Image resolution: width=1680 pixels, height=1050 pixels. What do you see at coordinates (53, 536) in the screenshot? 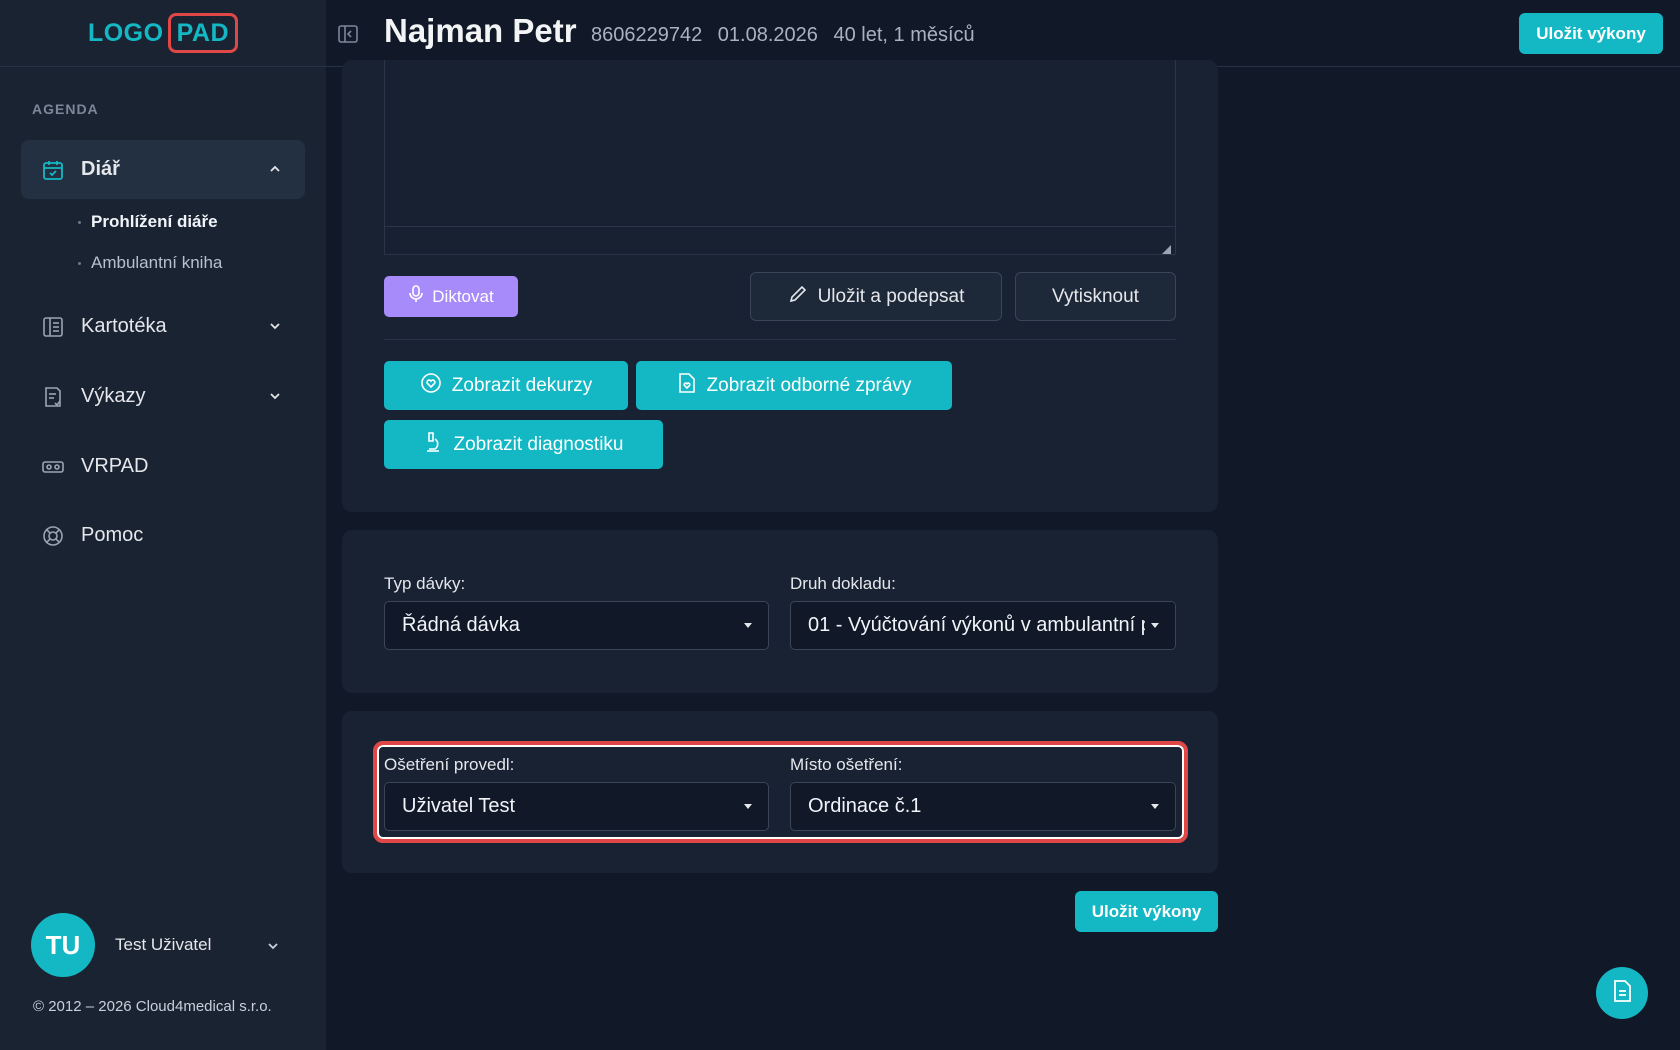
I see `lifebuoy-icon` at bounding box center [53, 536].